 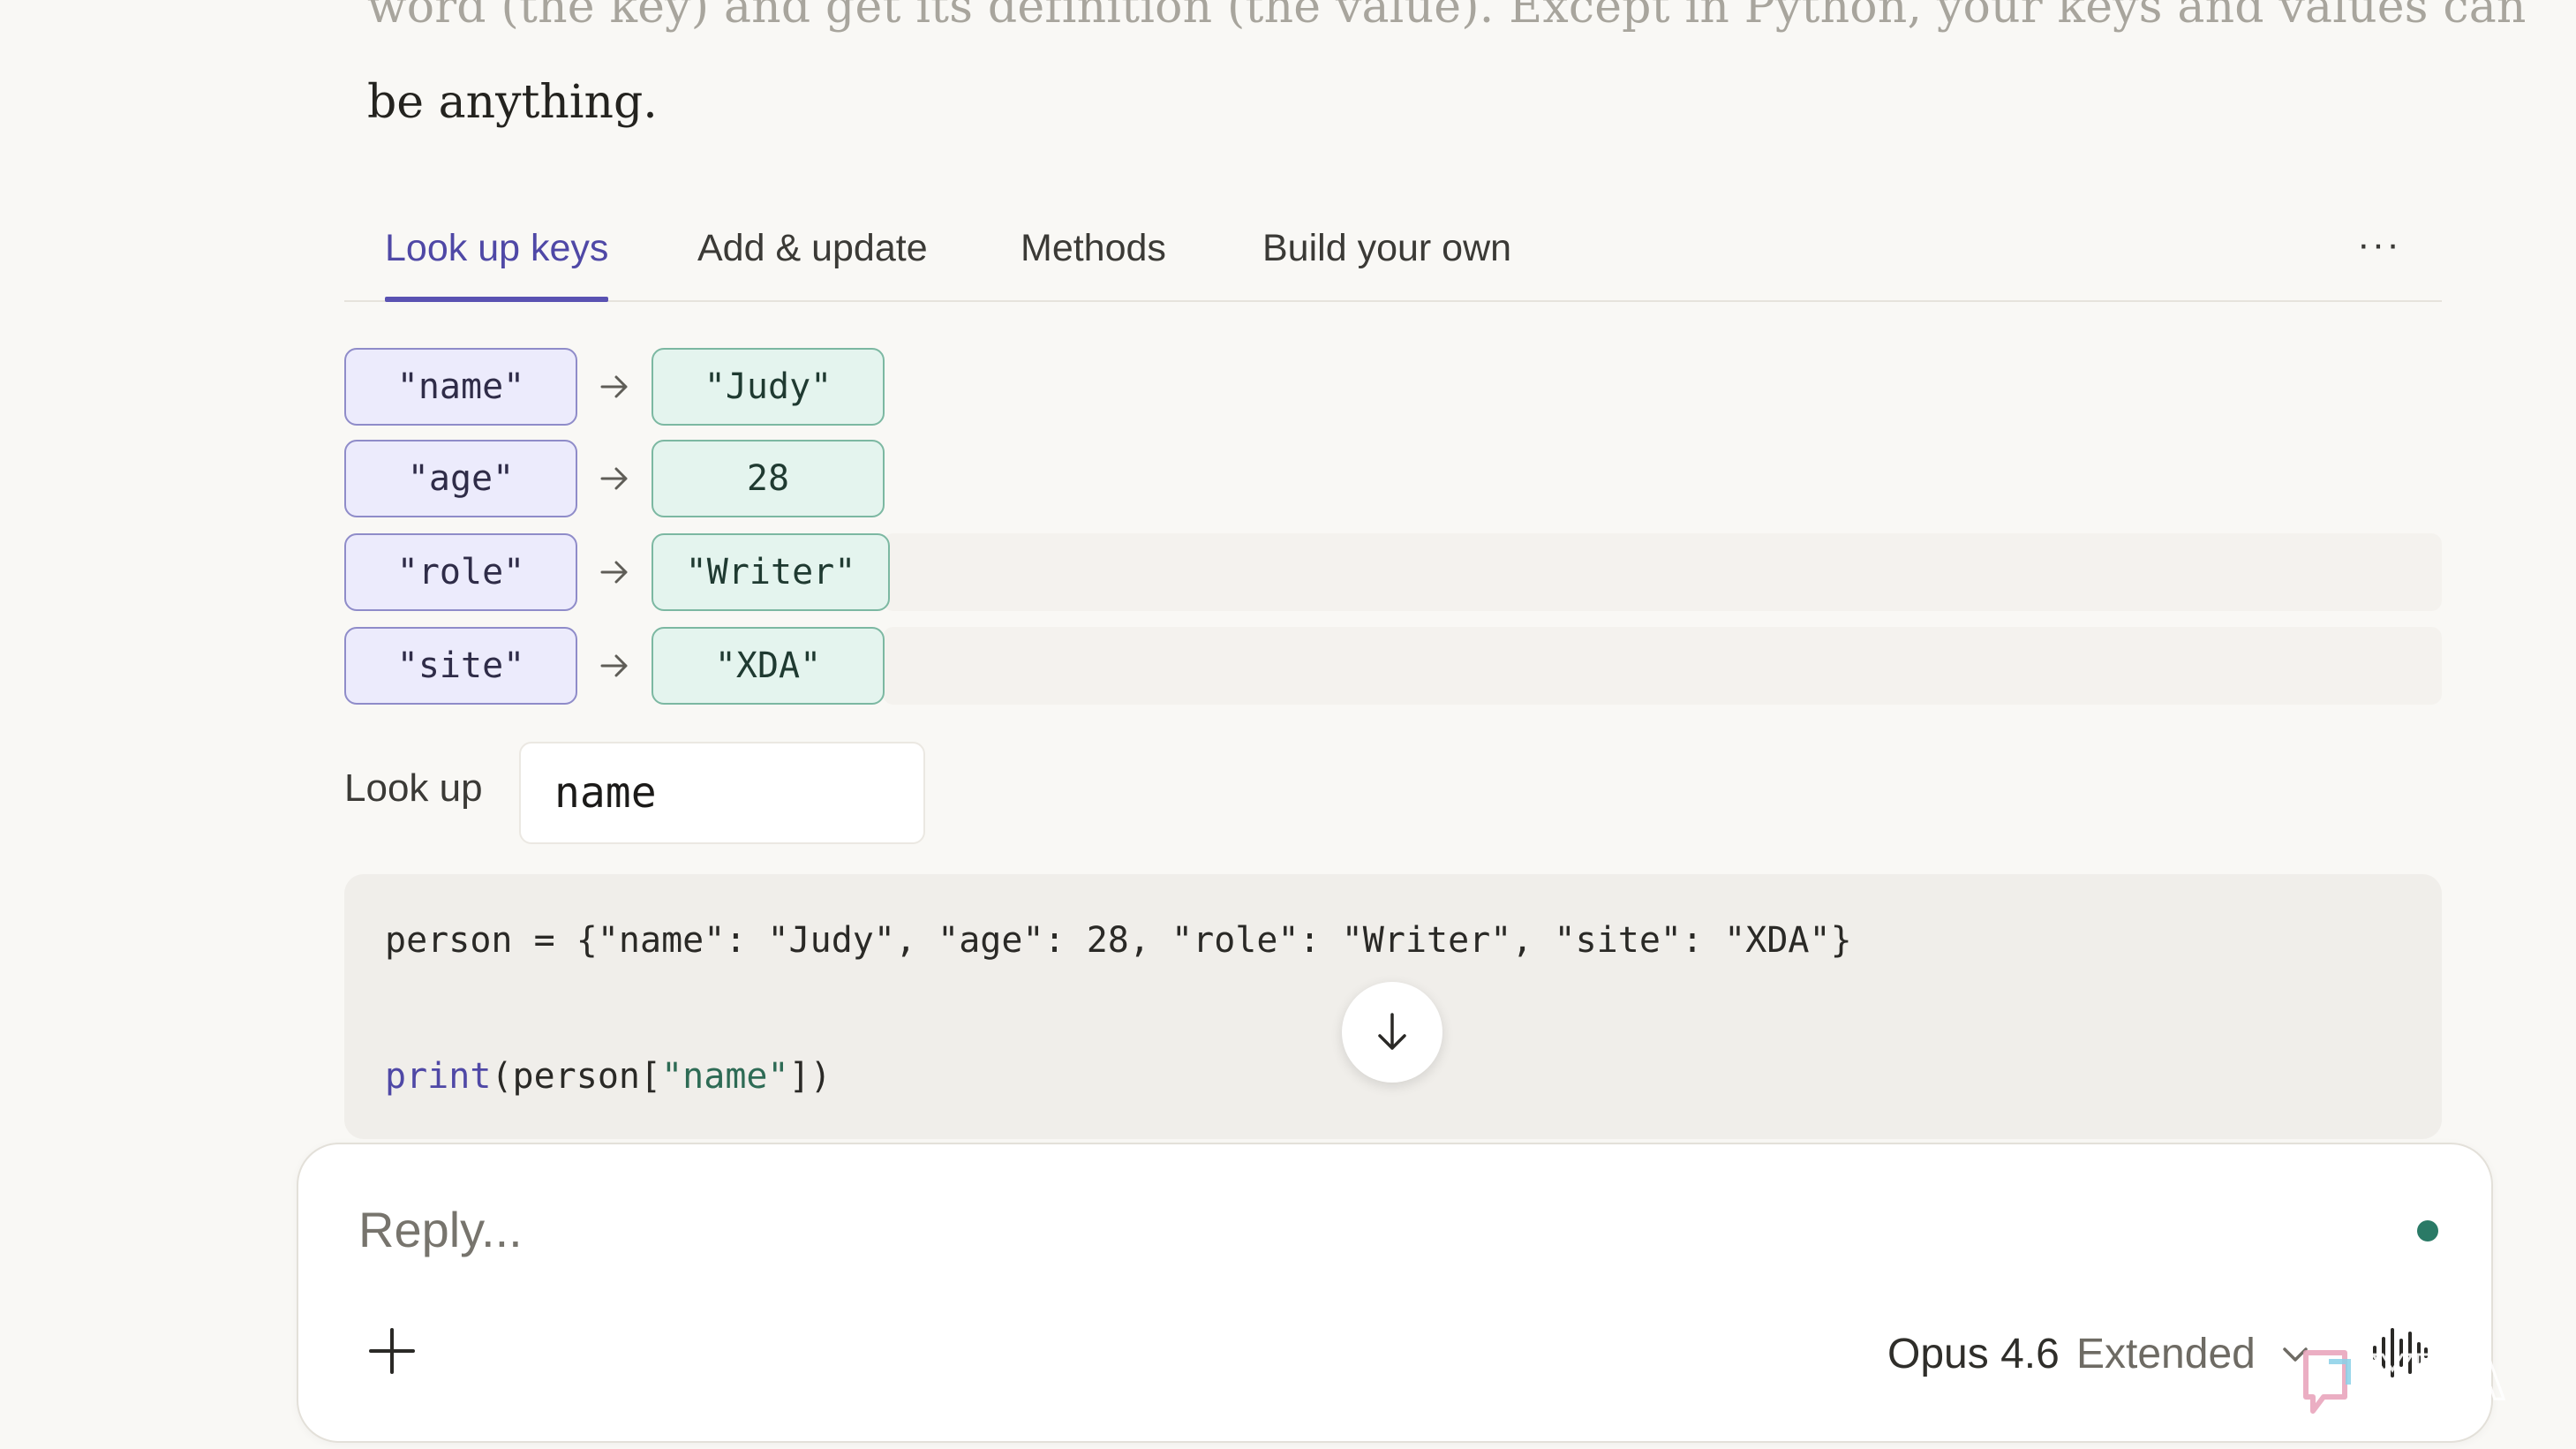 I want to click on dict-key: "site", so click(x=461, y=666).